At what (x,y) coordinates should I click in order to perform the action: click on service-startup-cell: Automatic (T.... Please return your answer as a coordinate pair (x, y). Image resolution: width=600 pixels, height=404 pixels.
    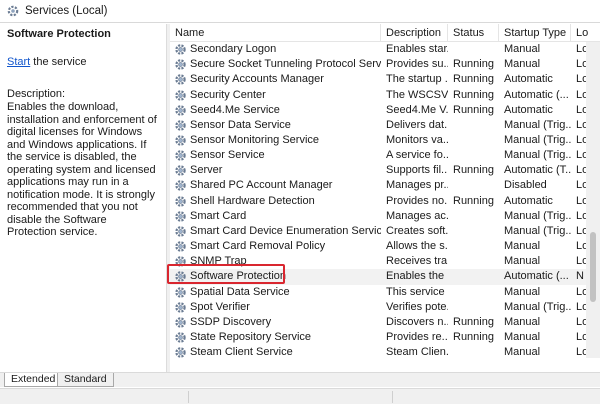
    Looking at the image, I should click on (537, 170).